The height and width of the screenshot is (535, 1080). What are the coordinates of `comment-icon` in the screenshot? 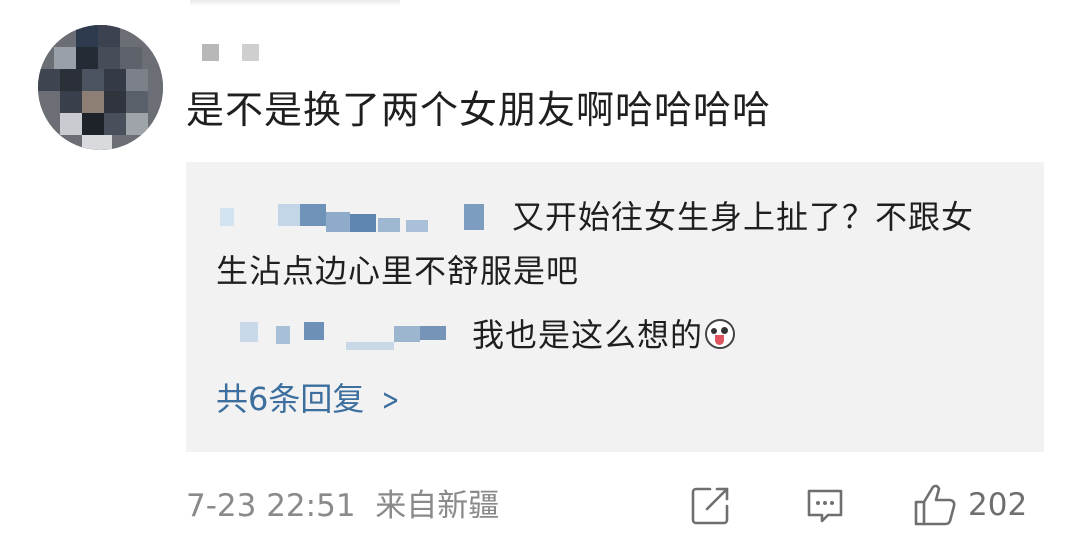 It's located at (825, 506).